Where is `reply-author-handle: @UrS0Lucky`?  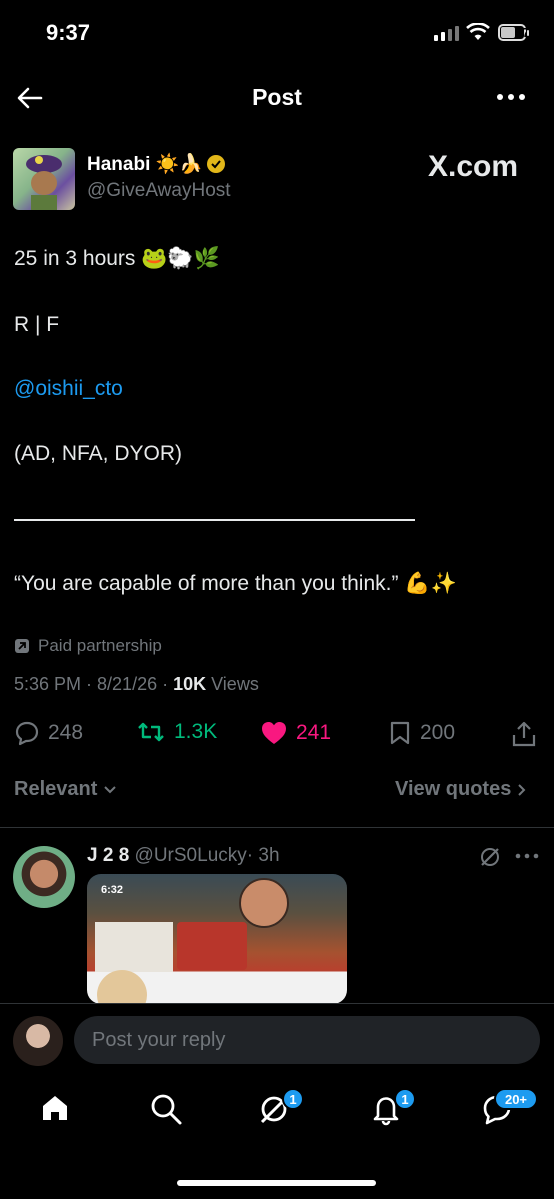
reply-author-handle: @UrS0Lucky is located at coordinates (190, 855).